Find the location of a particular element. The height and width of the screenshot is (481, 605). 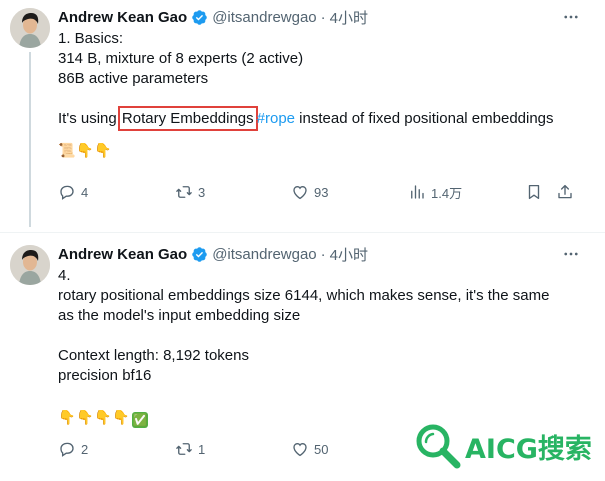

text-line: 314 B, mixture of 8 experts (2 active) is located at coordinates (181, 58).